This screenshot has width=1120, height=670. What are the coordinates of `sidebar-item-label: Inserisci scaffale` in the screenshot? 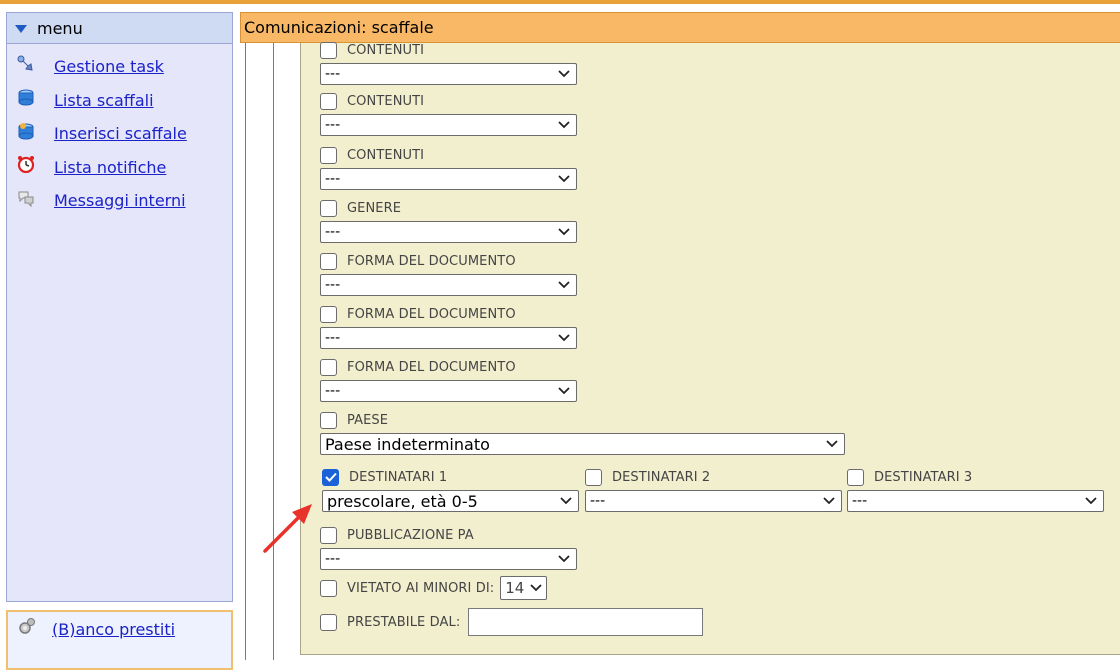 It's located at (120, 133).